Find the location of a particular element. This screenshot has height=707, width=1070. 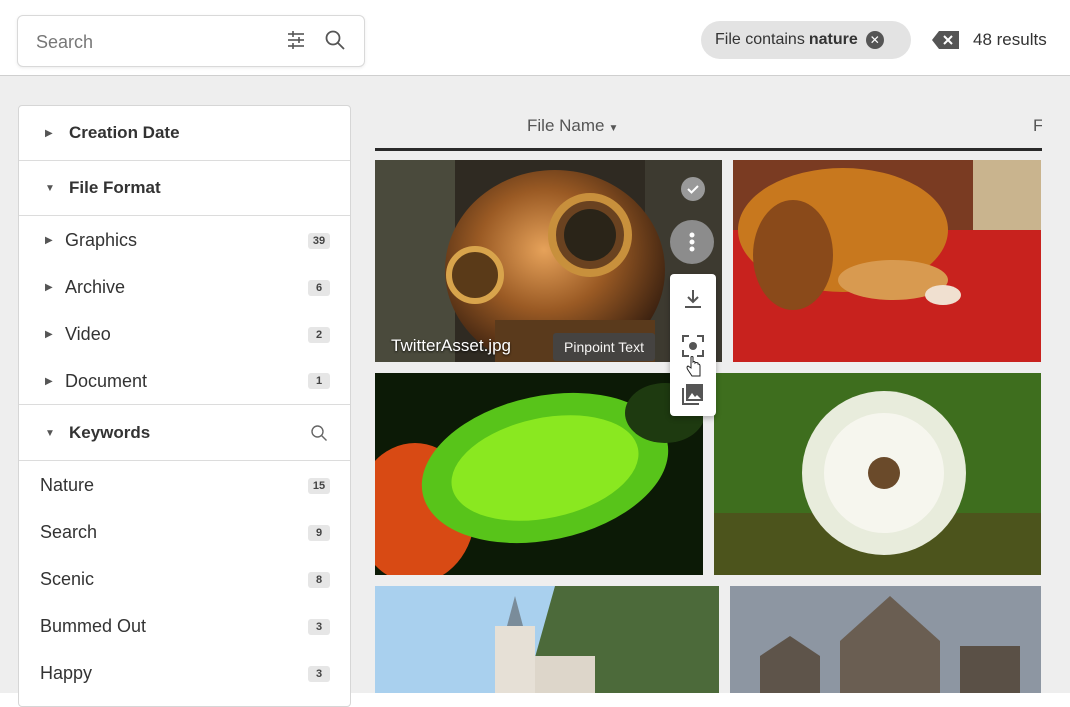

keyword-label: Bummed Out is located at coordinates (93, 626).